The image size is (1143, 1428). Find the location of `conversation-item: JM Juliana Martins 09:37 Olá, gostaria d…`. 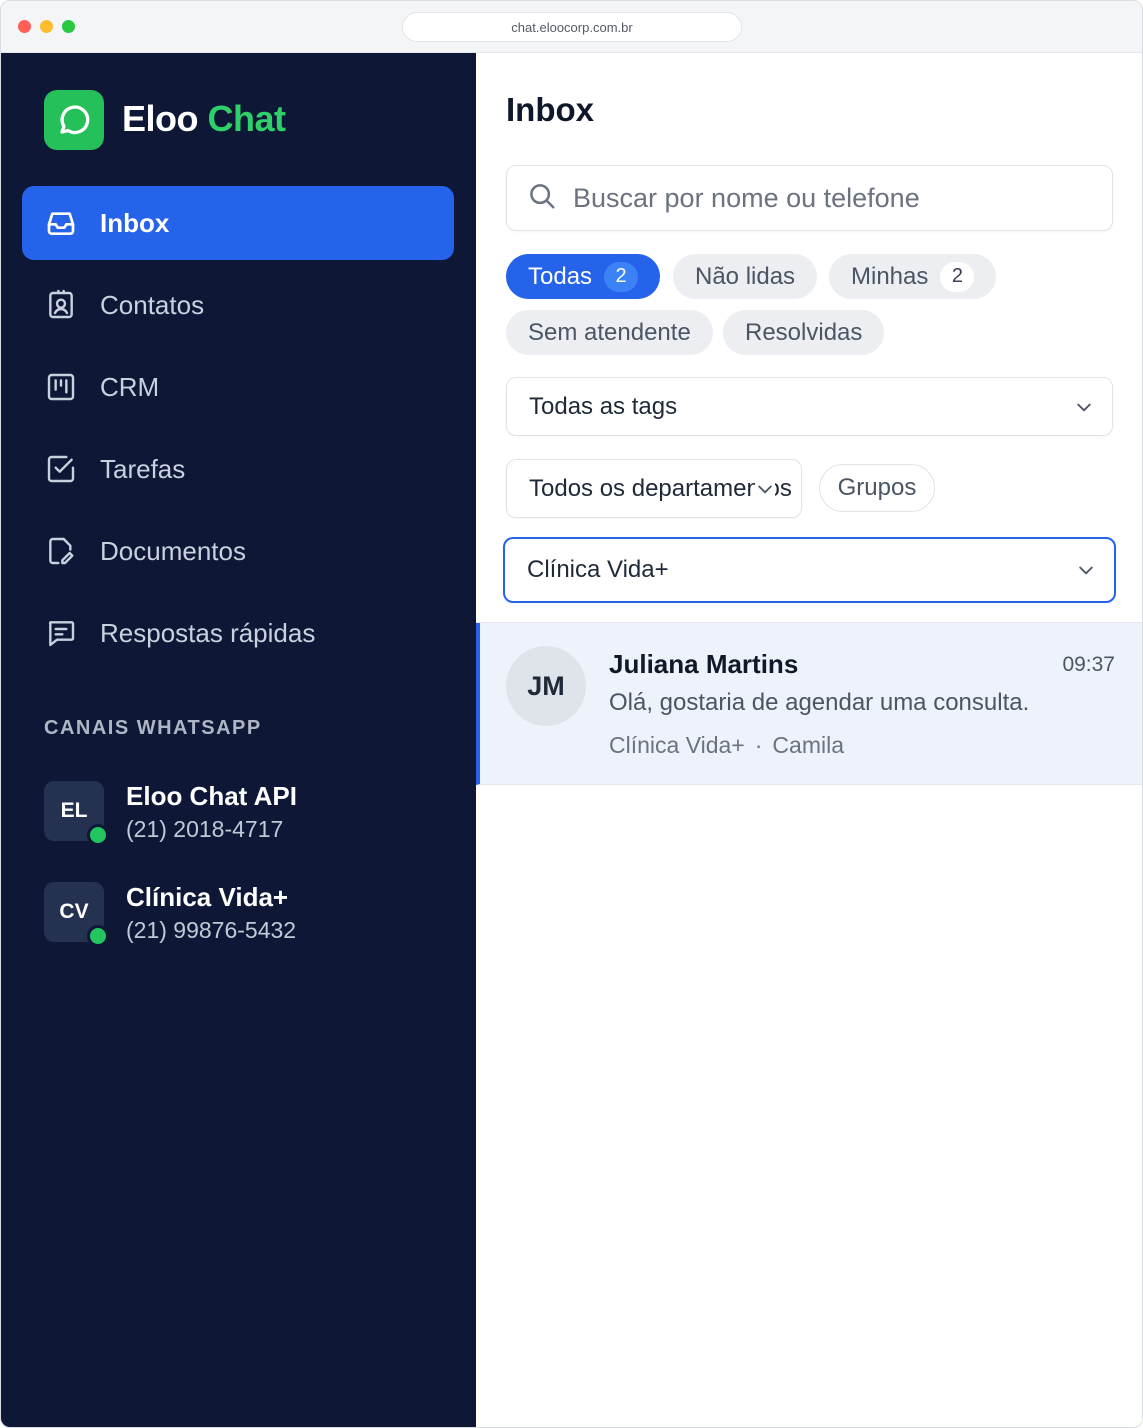

conversation-item: JM Juliana Martins 09:37 Olá, gostaria d… is located at coordinates (809, 704).